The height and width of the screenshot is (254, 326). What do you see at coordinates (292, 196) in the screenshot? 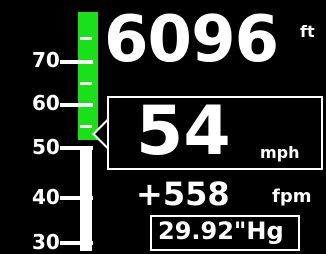
I see `vertical-speed-unit: fpm` at bounding box center [292, 196].